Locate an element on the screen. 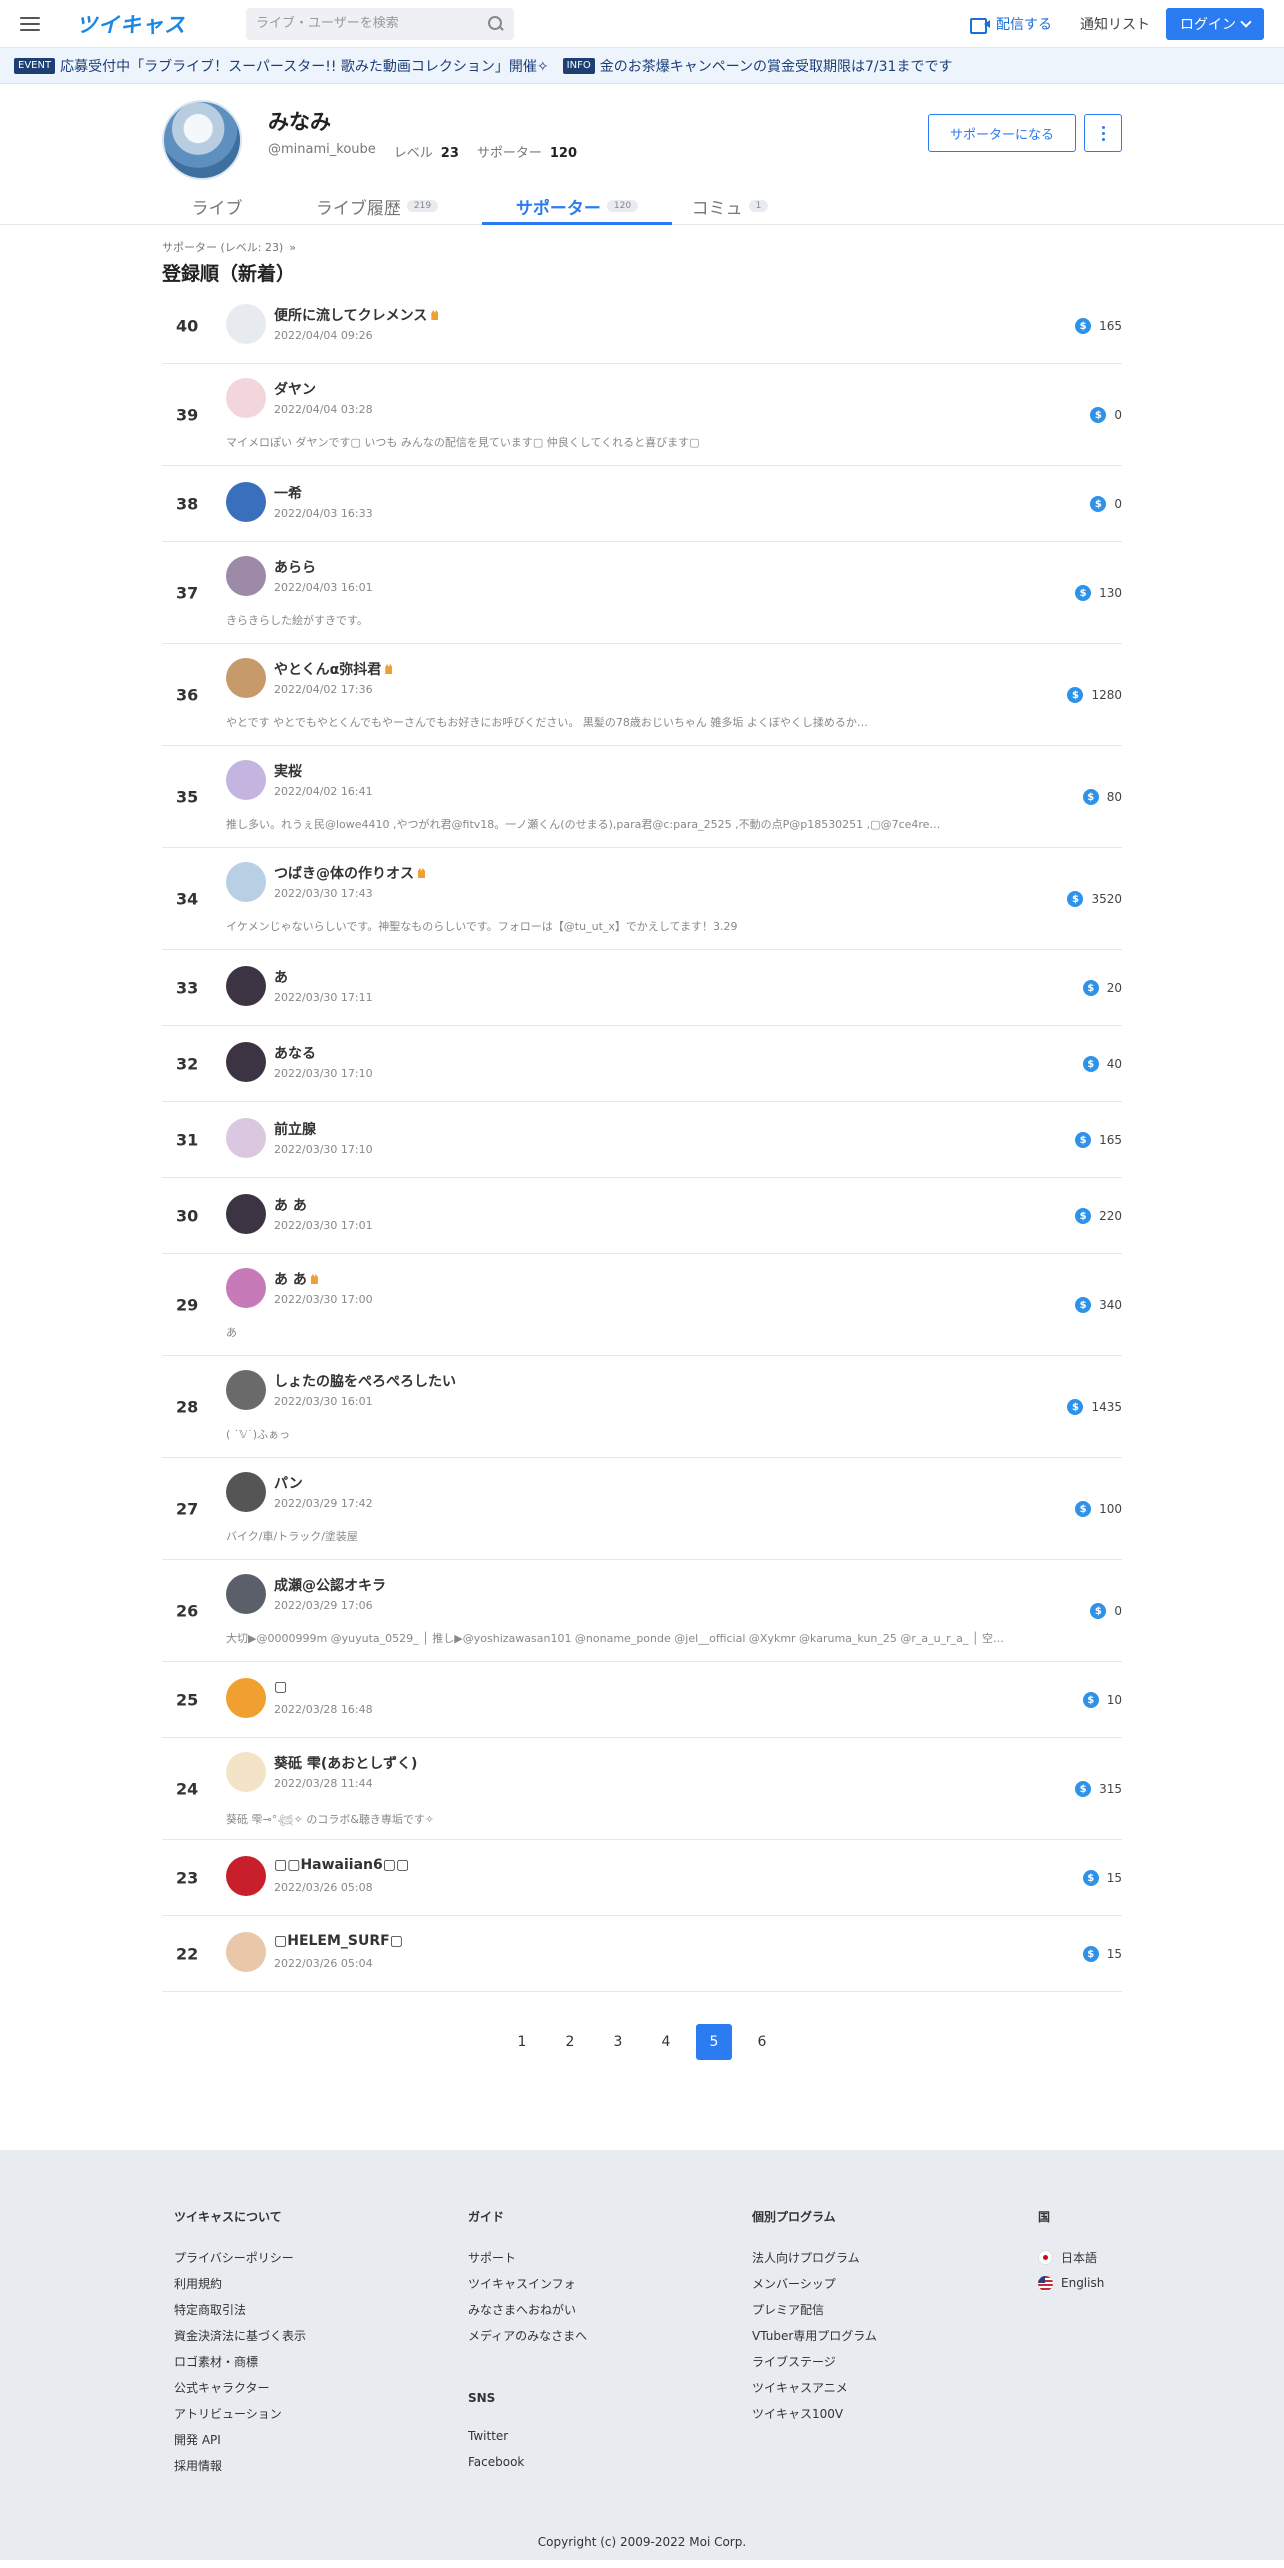  footer-link: 日本語 is located at coordinates (1071, 2257).